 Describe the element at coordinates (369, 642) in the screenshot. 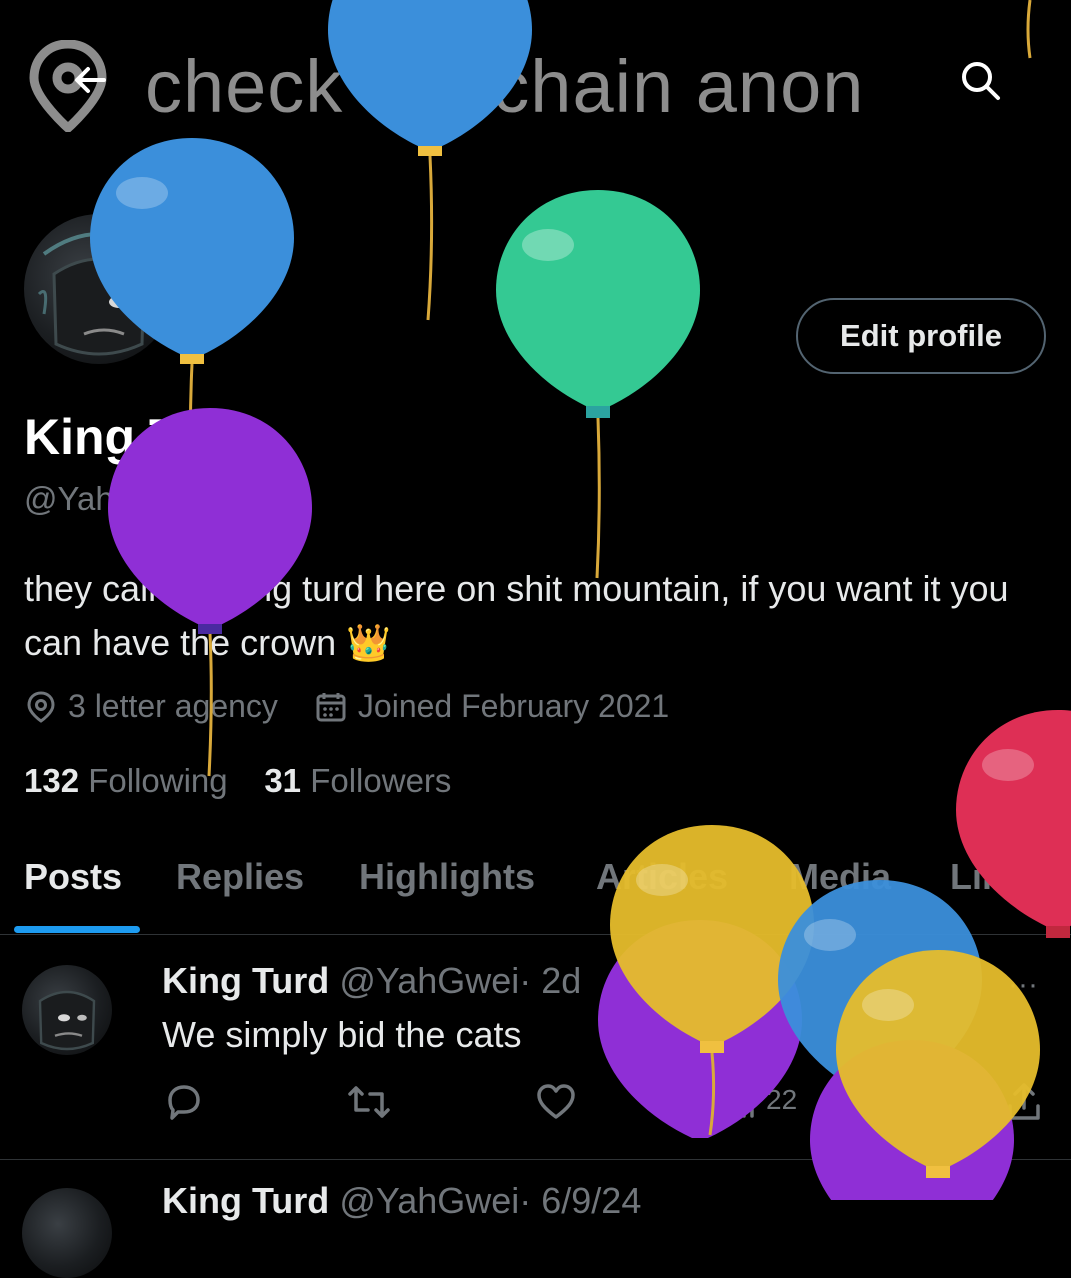

I see `crown-emoji: 👑` at that location.